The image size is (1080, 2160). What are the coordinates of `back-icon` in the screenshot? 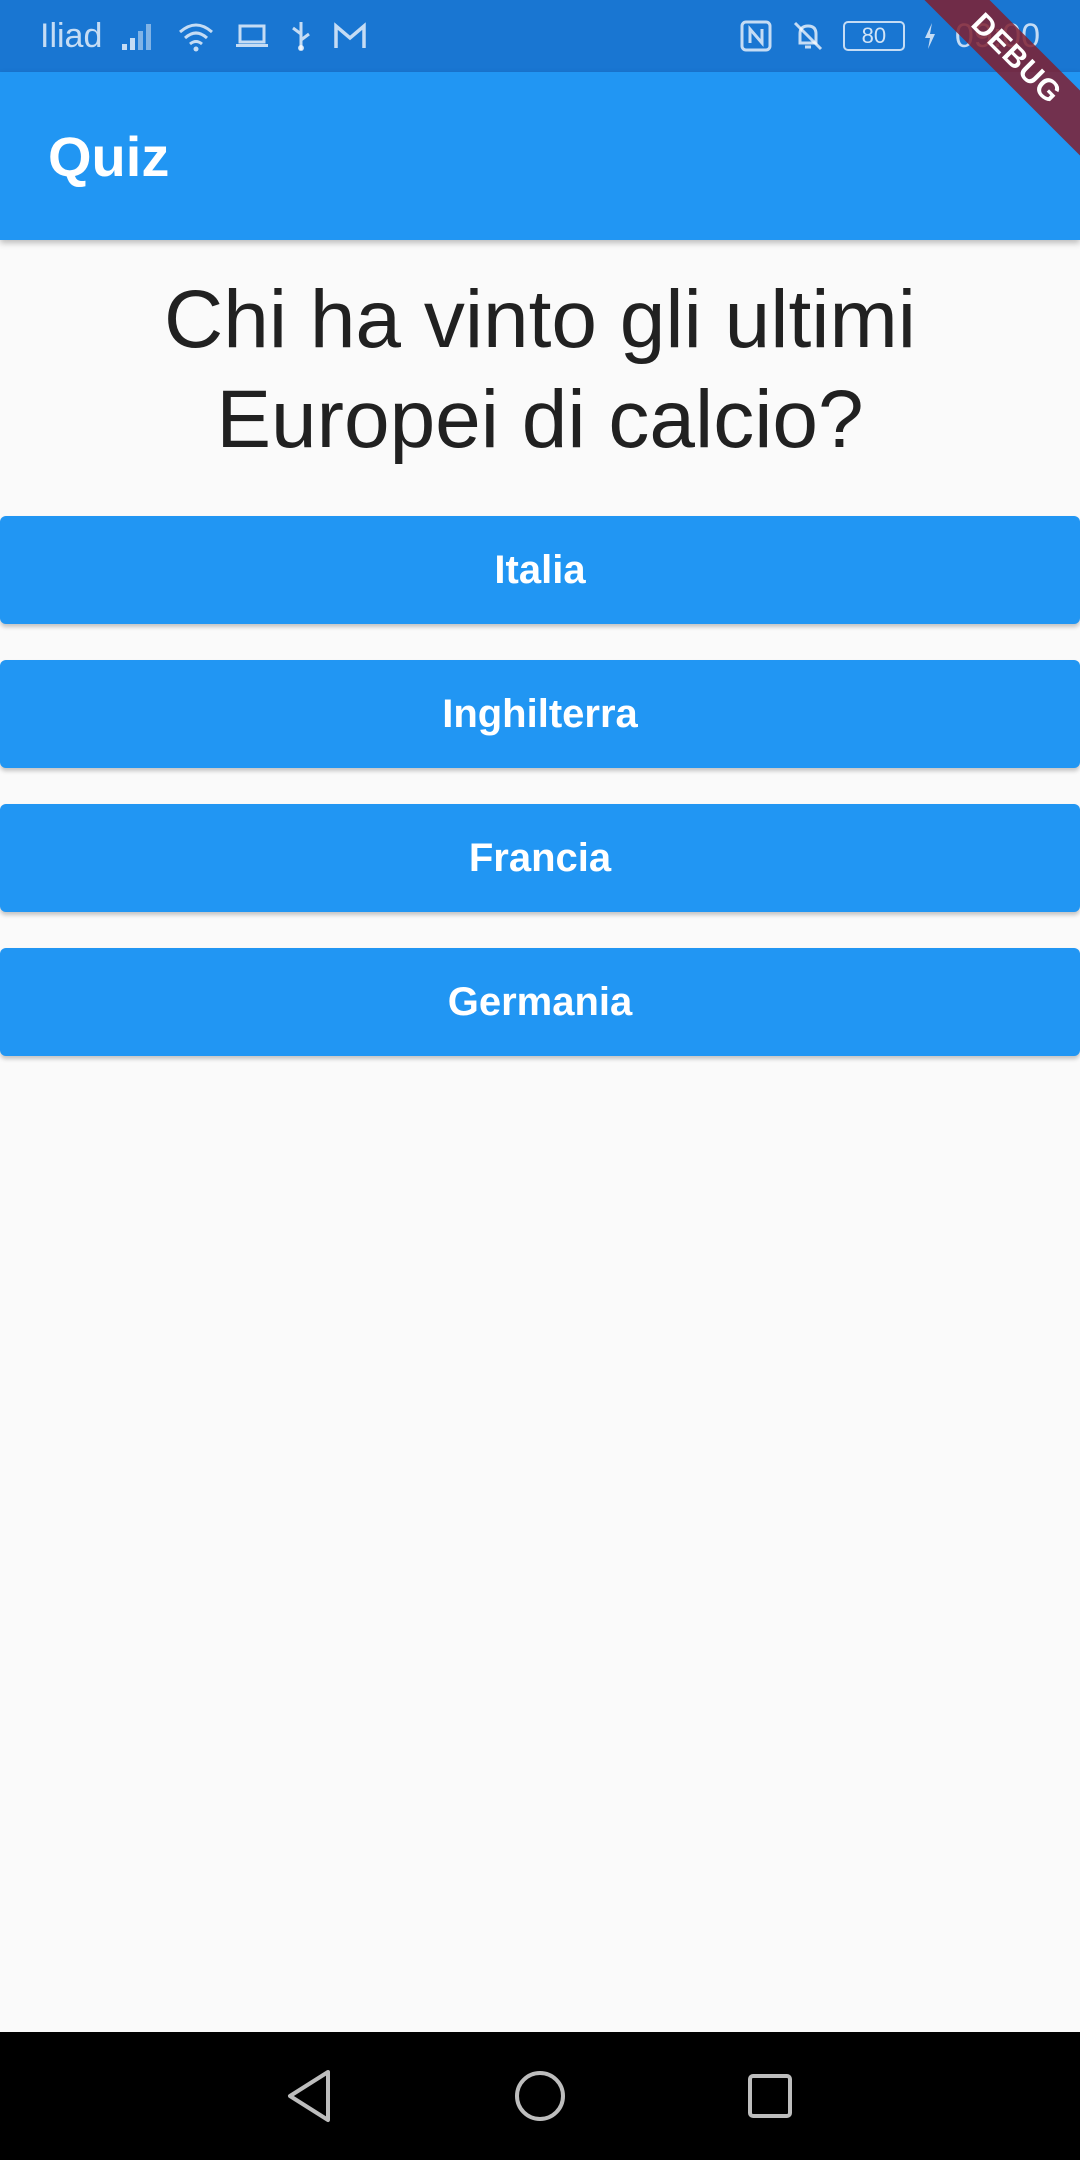 It's located at (309, 2096).